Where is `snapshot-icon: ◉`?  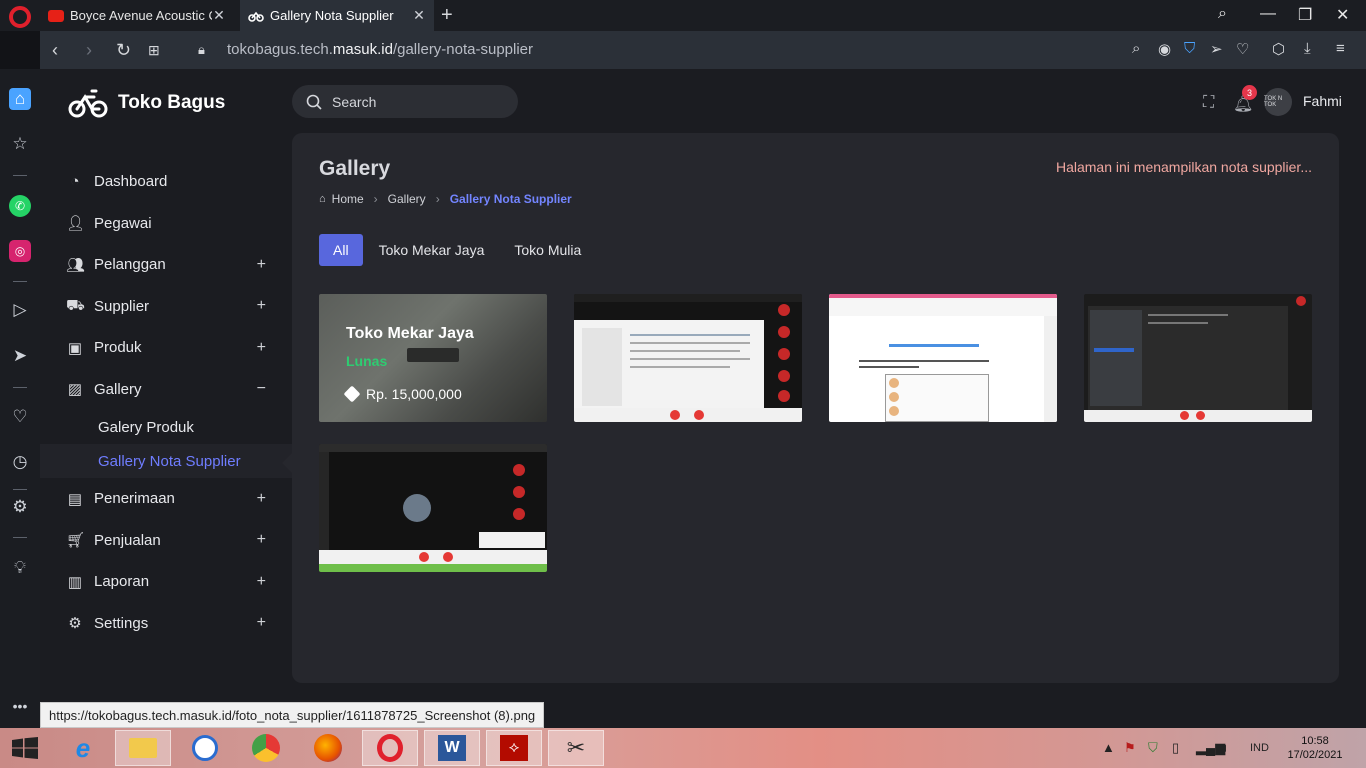
snapshot-icon: ◉ is located at coordinates (1164, 49).